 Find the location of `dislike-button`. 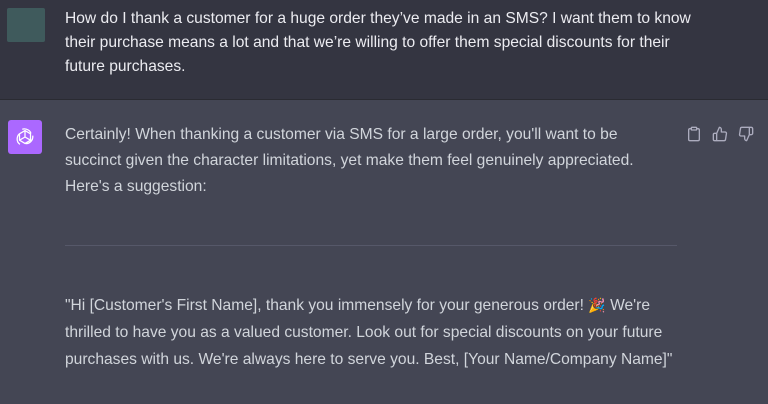

dislike-button is located at coordinates (746, 134).